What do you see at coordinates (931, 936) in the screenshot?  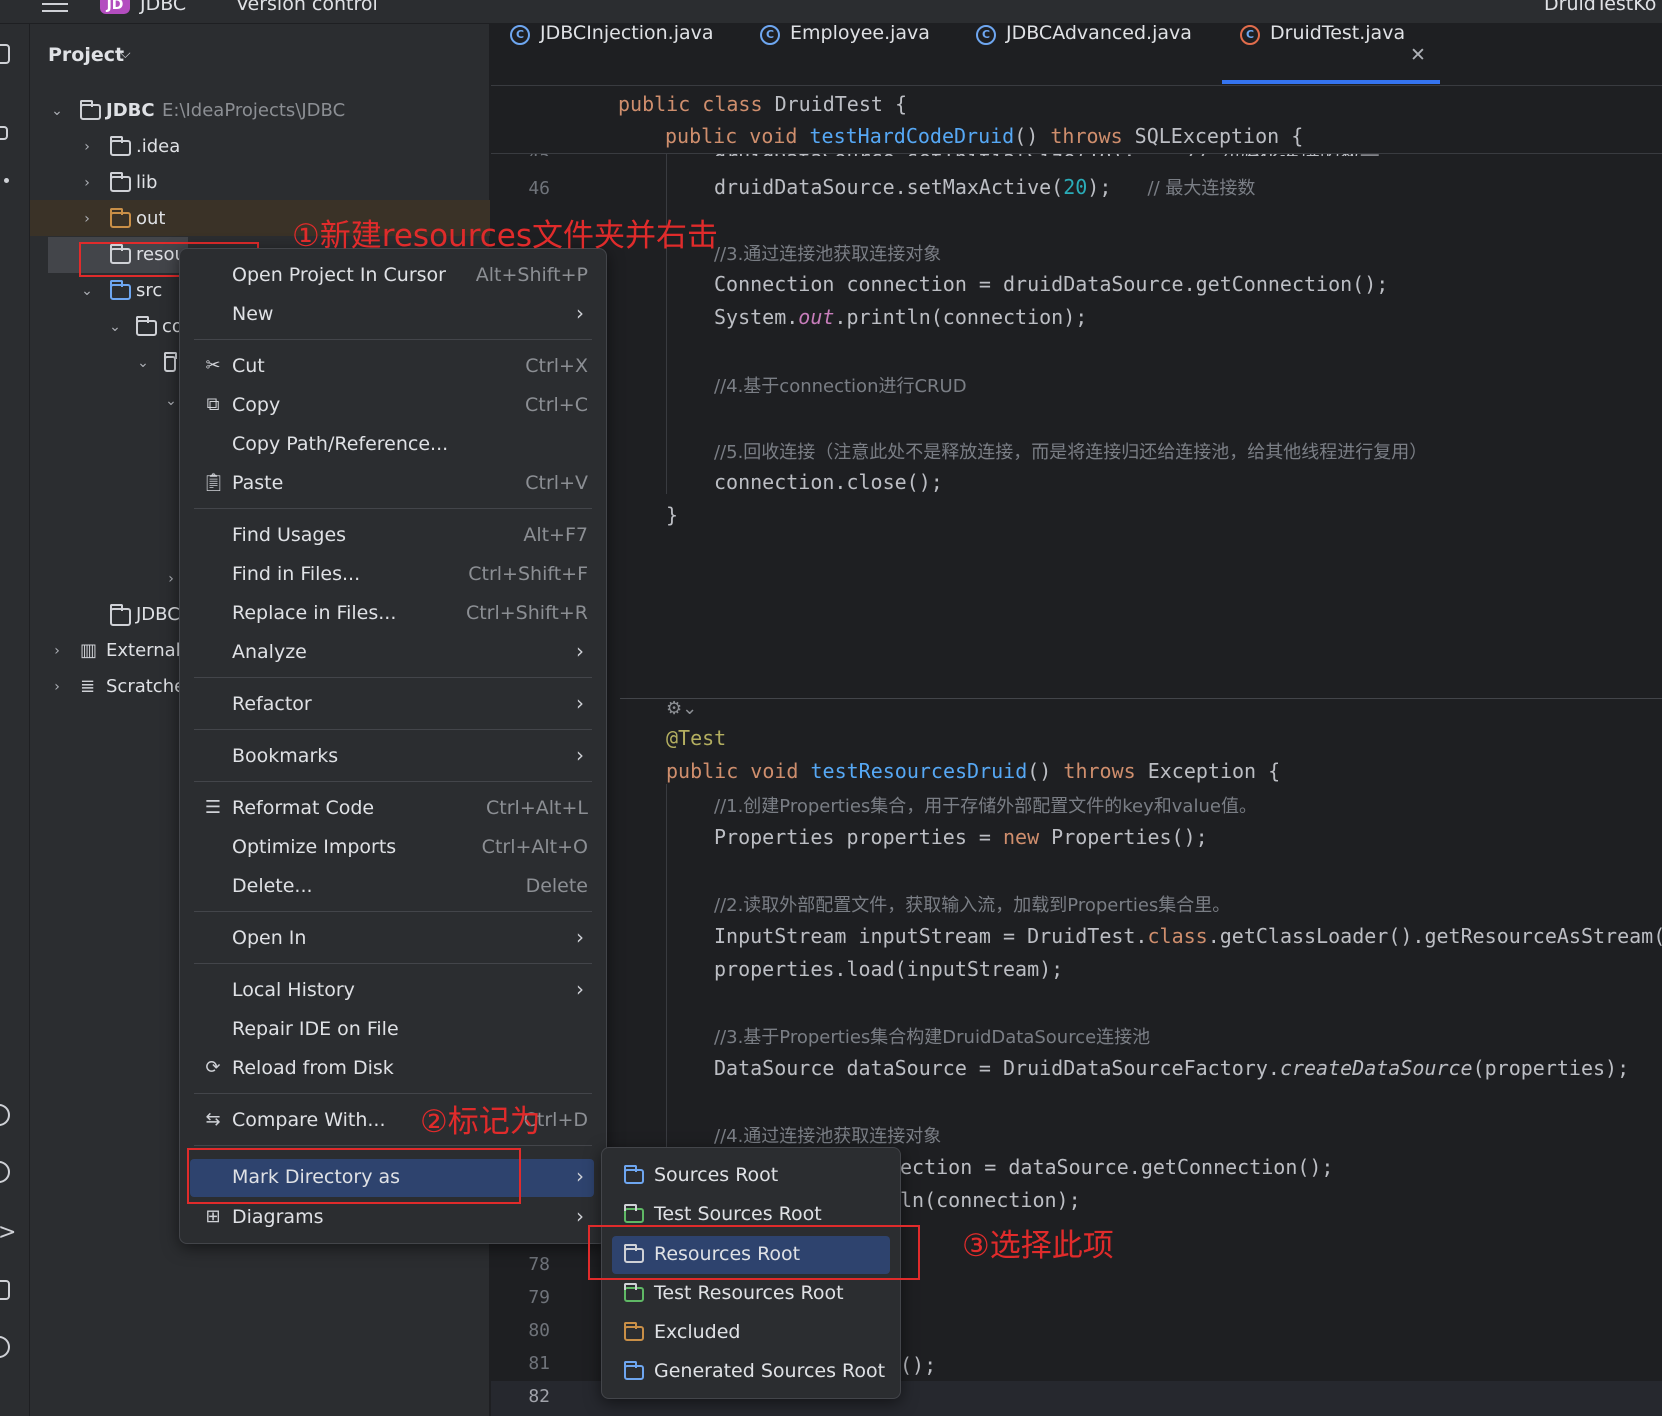 I see `code-text: InputStream inputStream = DruidTest.` at bounding box center [931, 936].